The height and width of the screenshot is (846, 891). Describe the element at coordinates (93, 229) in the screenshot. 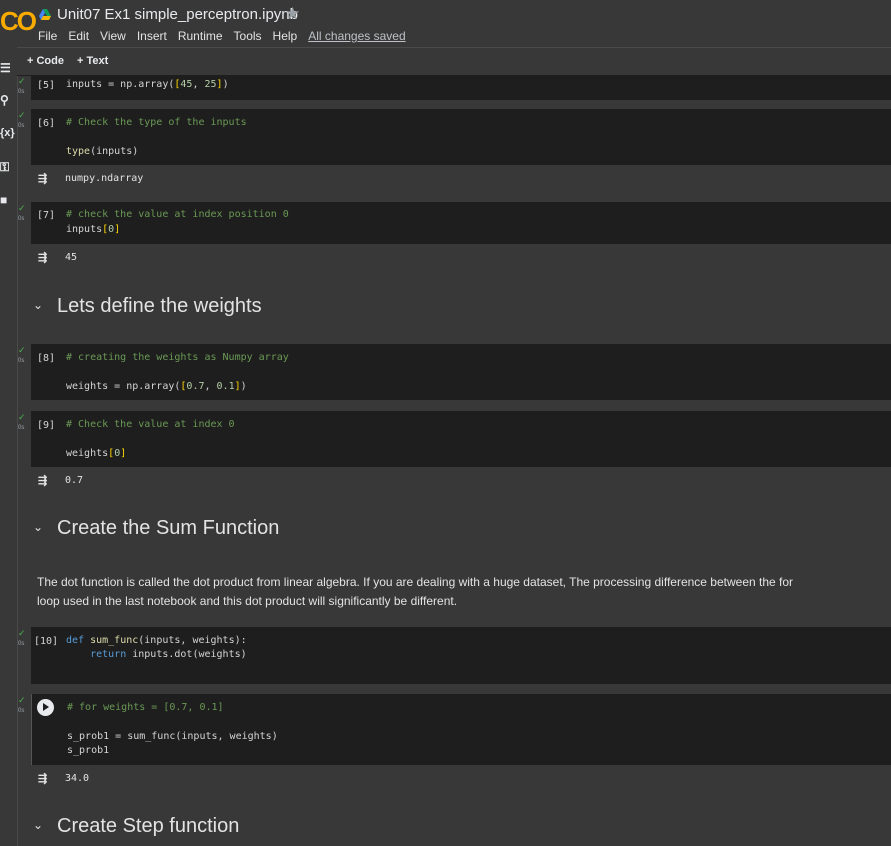

I see `code-line: inputs[0]` at that location.